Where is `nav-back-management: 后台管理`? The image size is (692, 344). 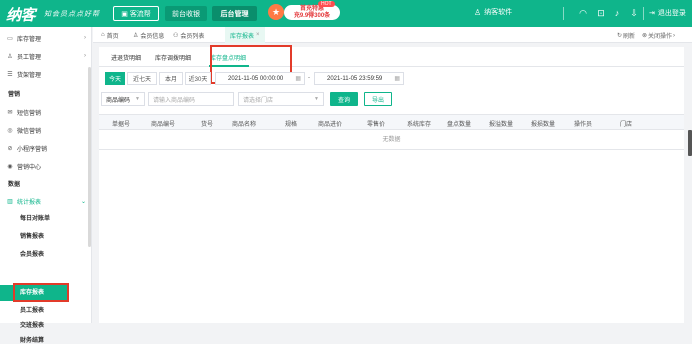 nav-back-management: 后台管理 is located at coordinates (234, 13).